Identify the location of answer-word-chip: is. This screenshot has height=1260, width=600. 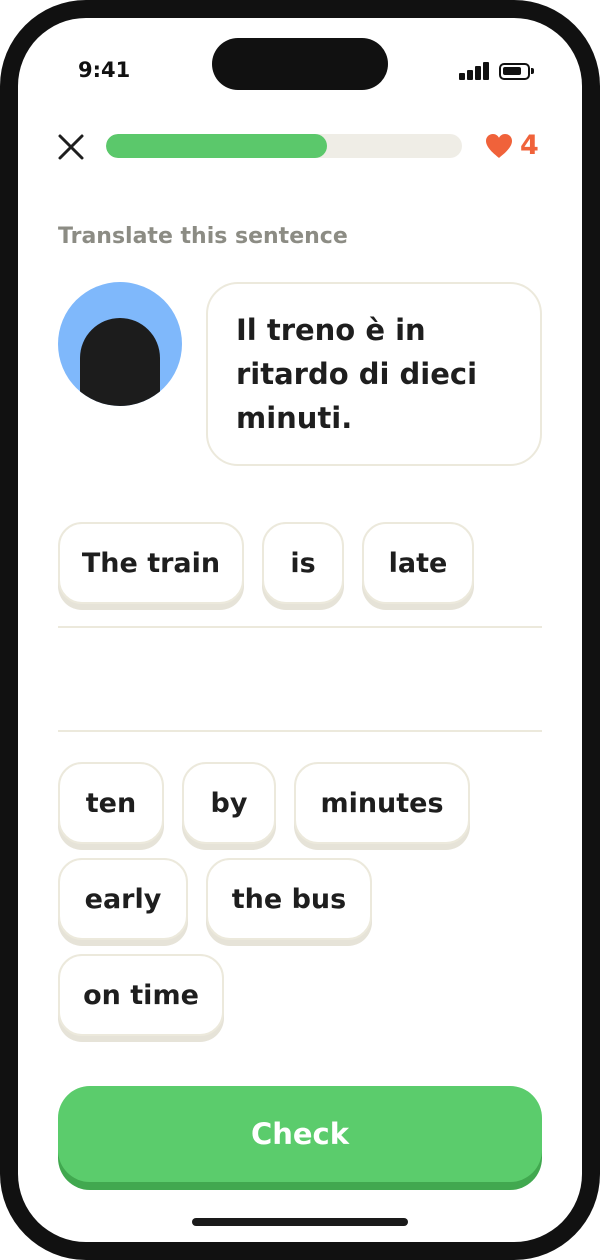
(303, 563).